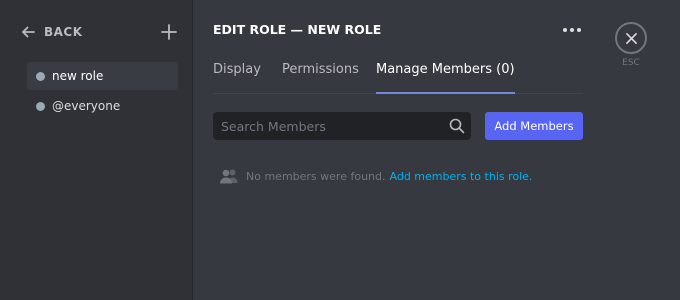 The height and width of the screenshot is (300, 680). I want to click on empty-state-message: No members were found., so click(316, 176).